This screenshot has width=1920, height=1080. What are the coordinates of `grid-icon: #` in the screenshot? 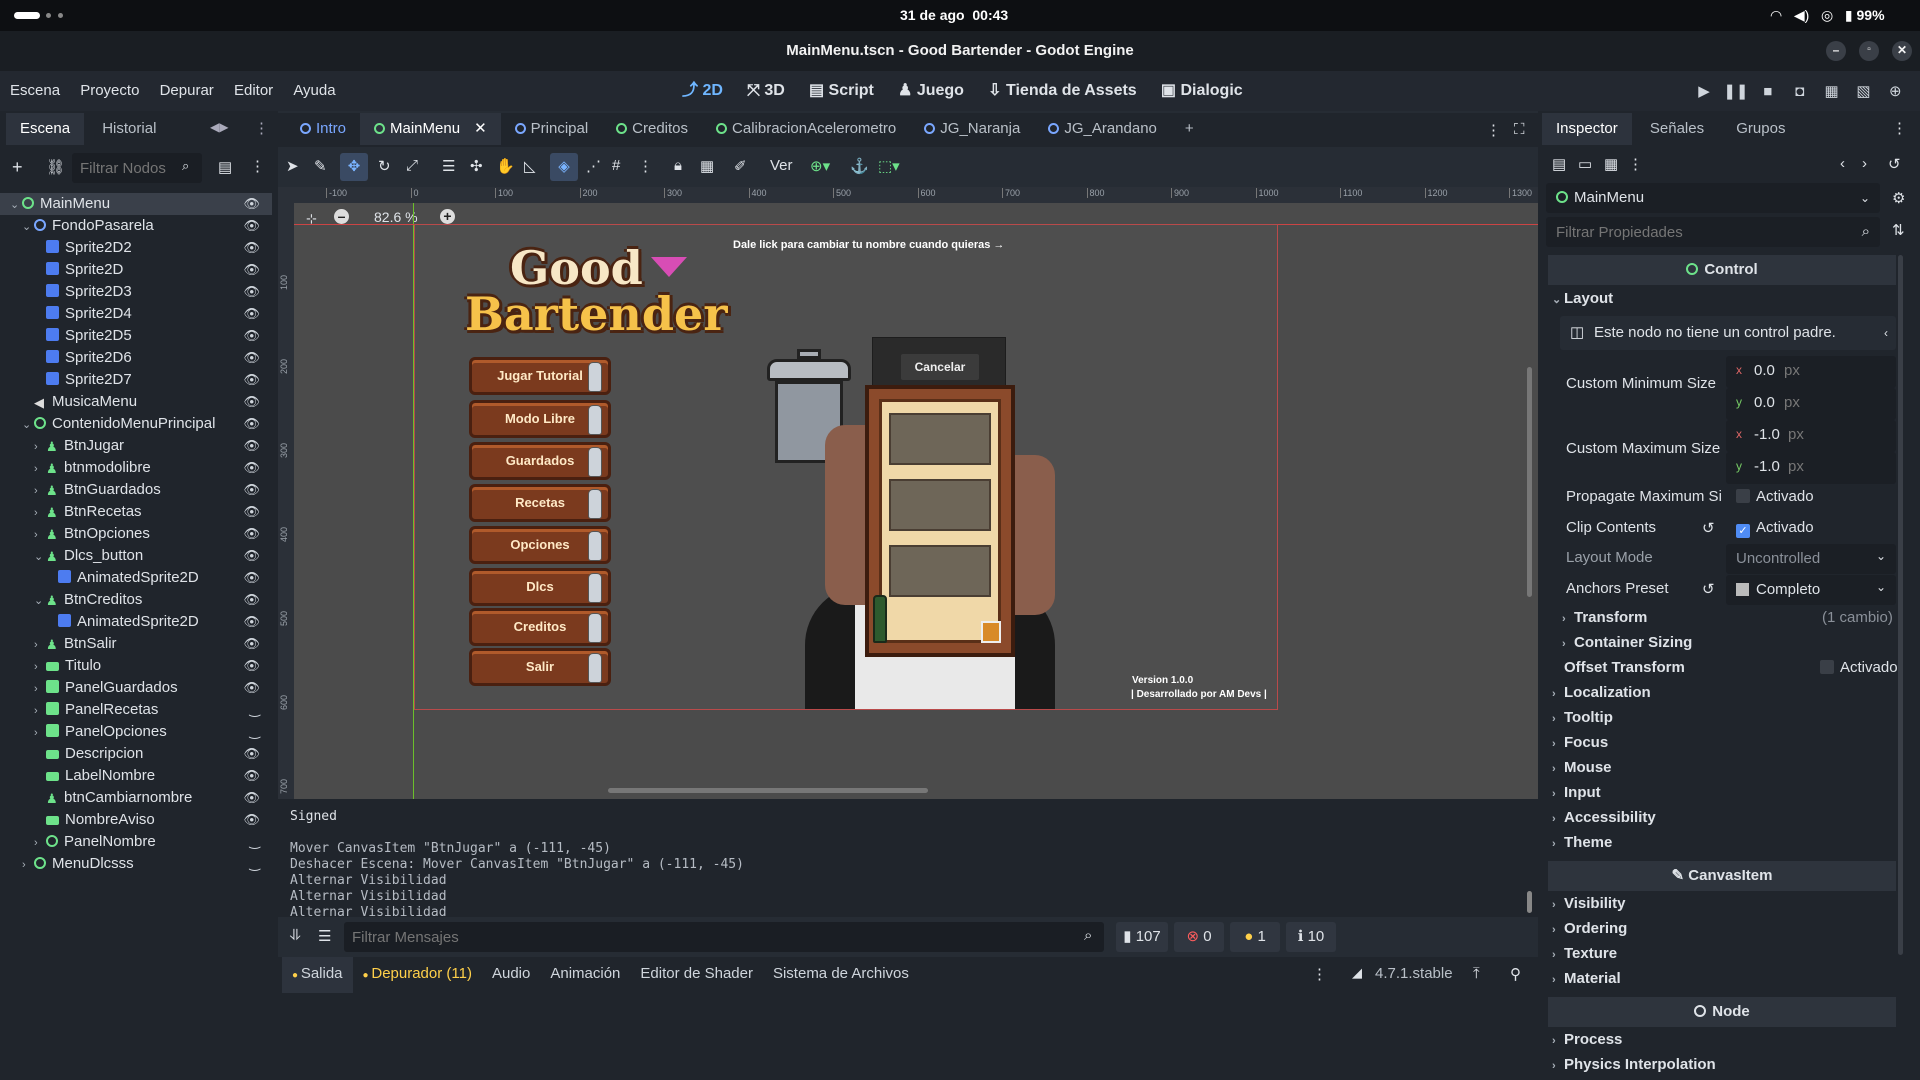 It's located at (616, 165).